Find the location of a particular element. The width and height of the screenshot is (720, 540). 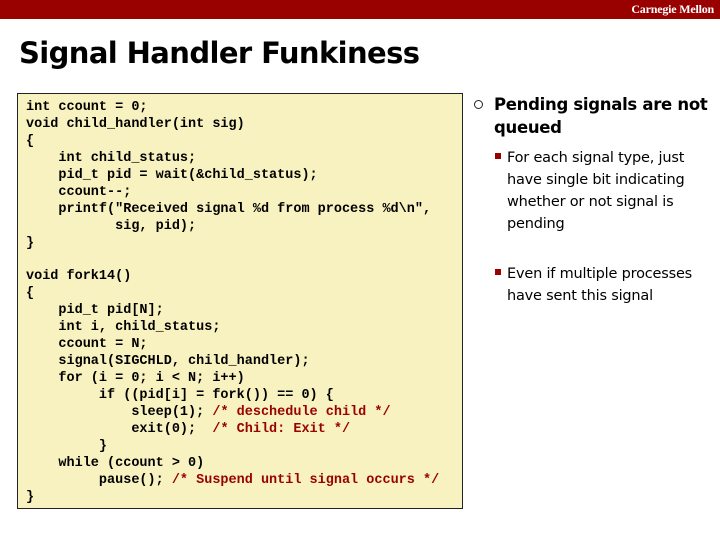

code-text: pause(); is located at coordinates (99, 480).